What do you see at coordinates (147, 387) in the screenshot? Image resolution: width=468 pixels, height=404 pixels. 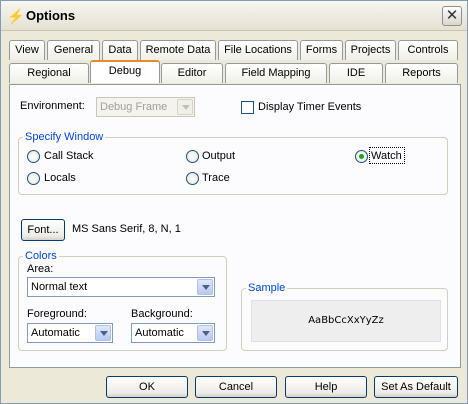 I see `ok-button: OK` at bounding box center [147, 387].